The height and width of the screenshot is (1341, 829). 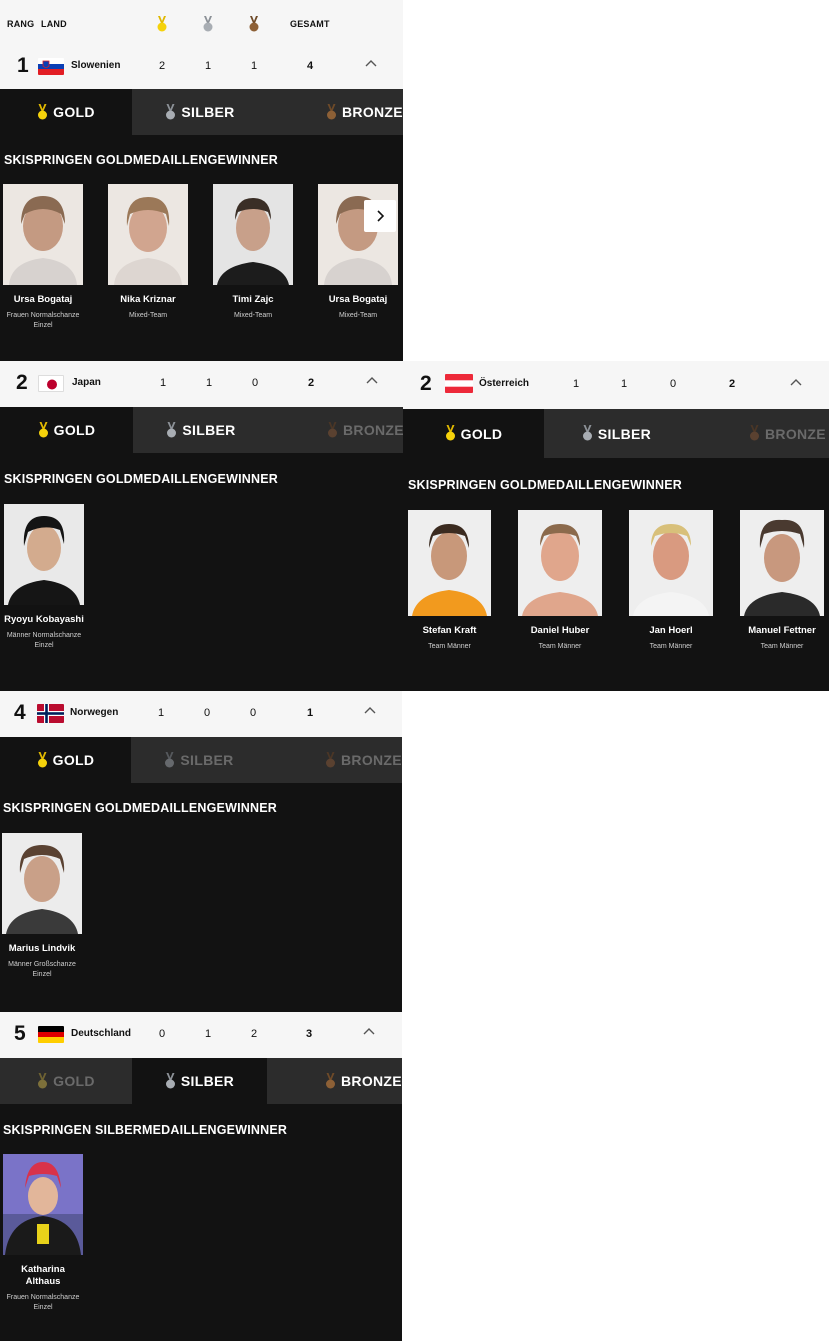 I want to click on section-title: SKISPRINGEN SILBERMEDAILLENGEWINNER, so click(x=145, y=1130).